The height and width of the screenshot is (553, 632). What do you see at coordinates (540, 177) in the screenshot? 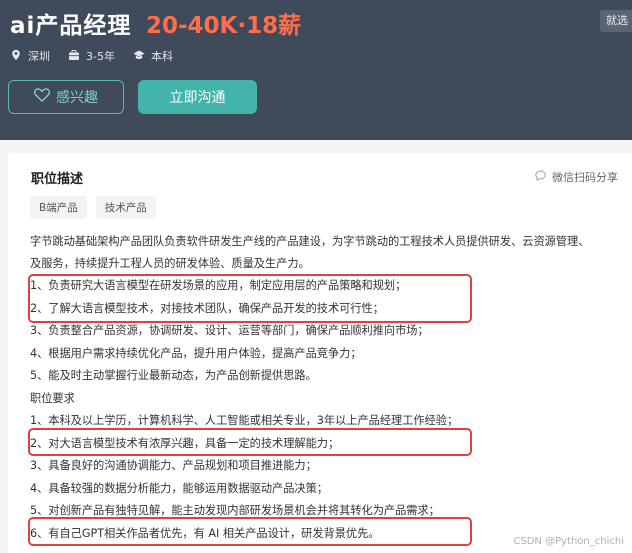
I see `chat-bubble-icon` at bounding box center [540, 177].